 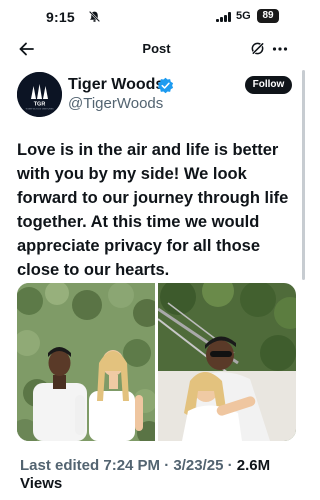 What do you see at coordinates (39, 94) in the screenshot?
I see `avatar: TGR TIGER WOODS VENTURES` at bounding box center [39, 94].